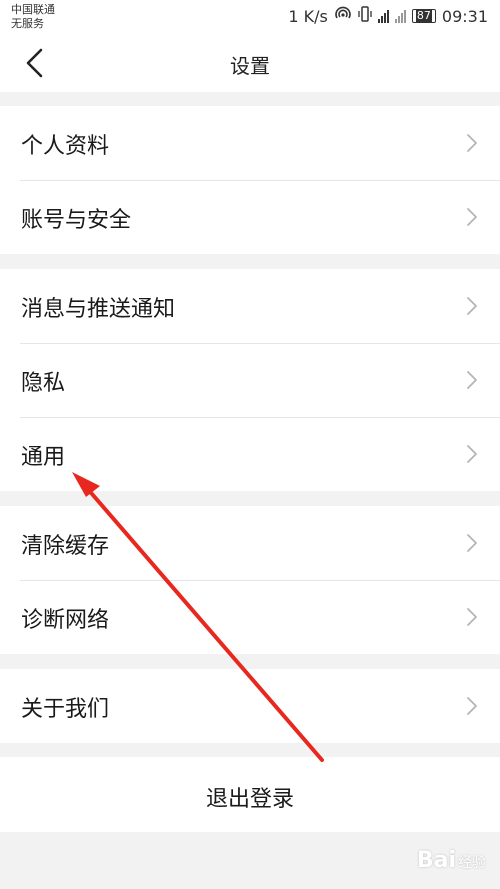  Describe the element at coordinates (400, 16) in the screenshot. I see `signal-no-service-icon` at that location.